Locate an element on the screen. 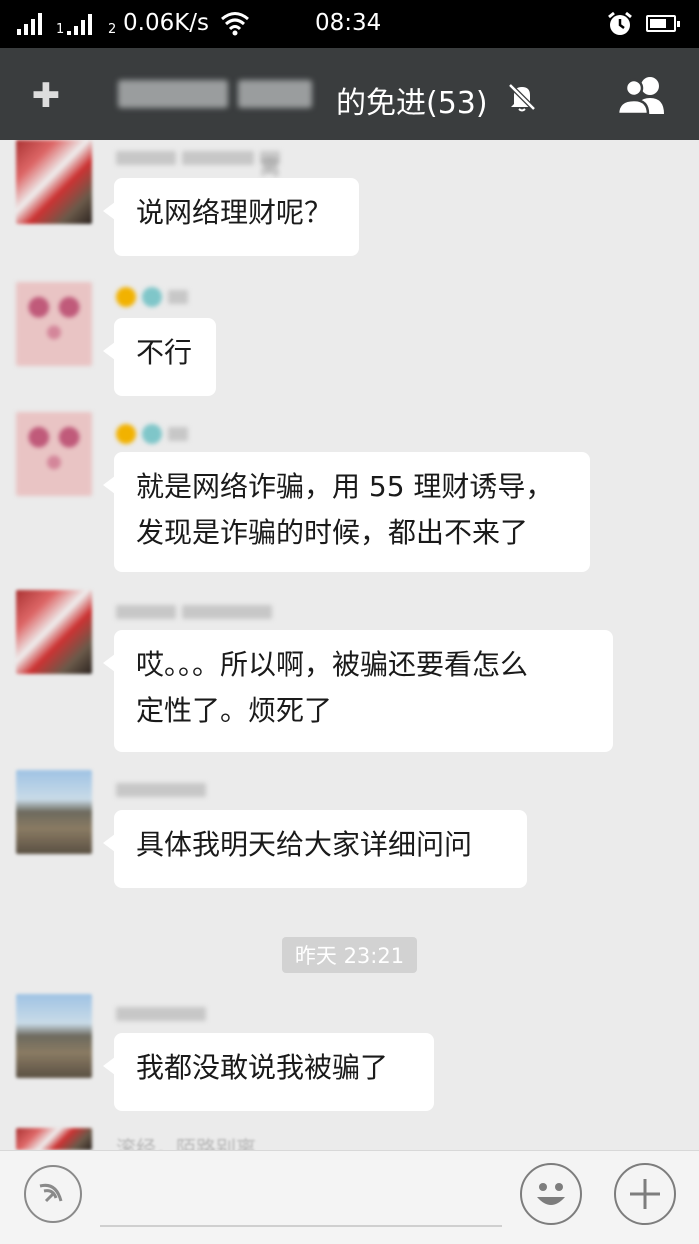 The width and height of the screenshot is (699, 1244). message-bubble: 我都没敢说我被骗了 is located at coordinates (268, 1072).